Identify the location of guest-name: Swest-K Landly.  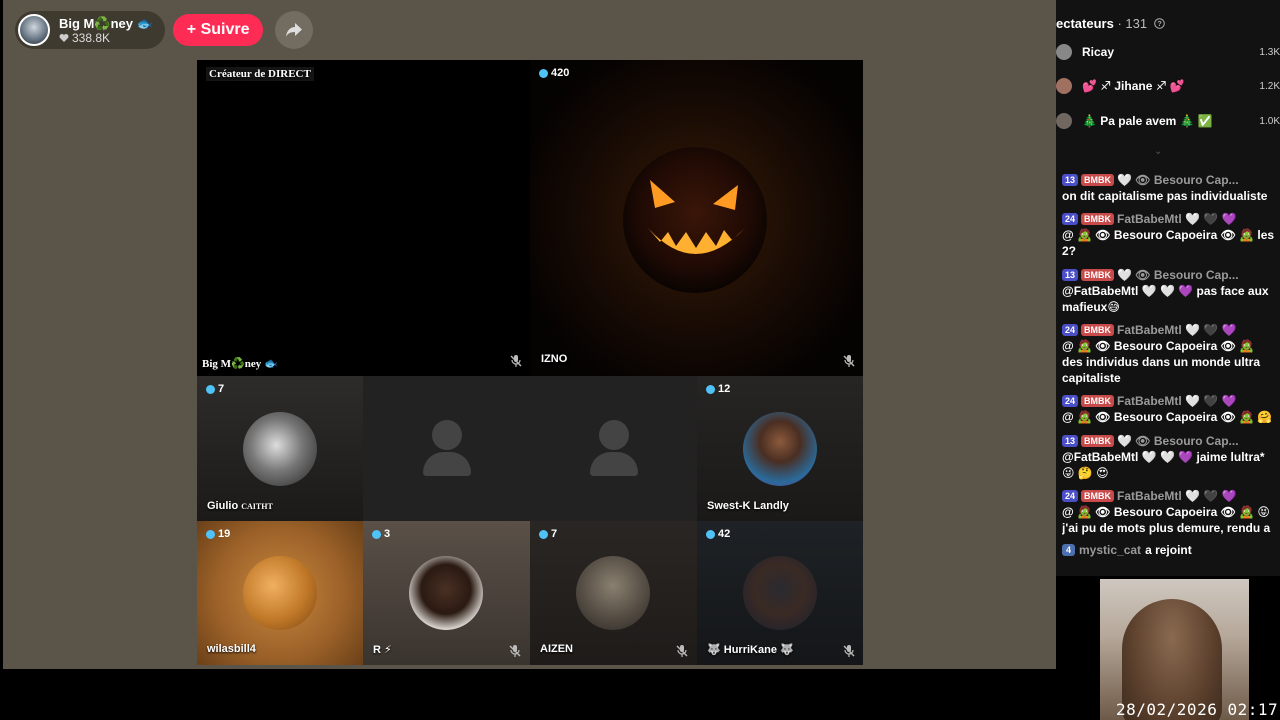
(748, 506).